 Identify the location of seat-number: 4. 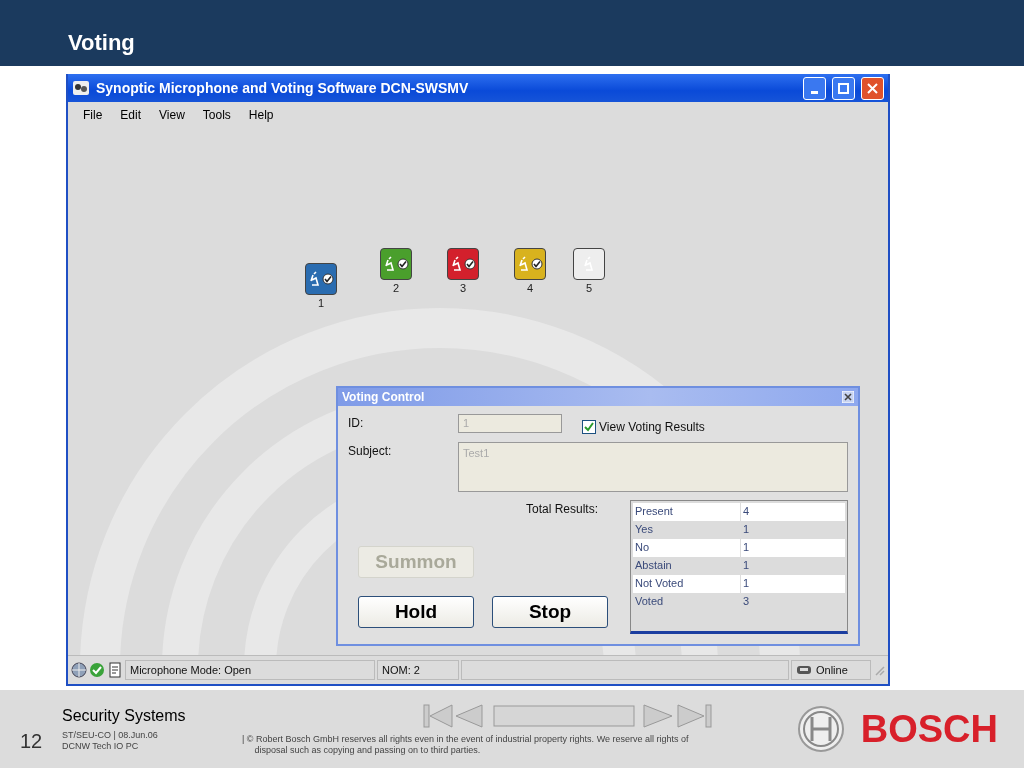
(530, 288).